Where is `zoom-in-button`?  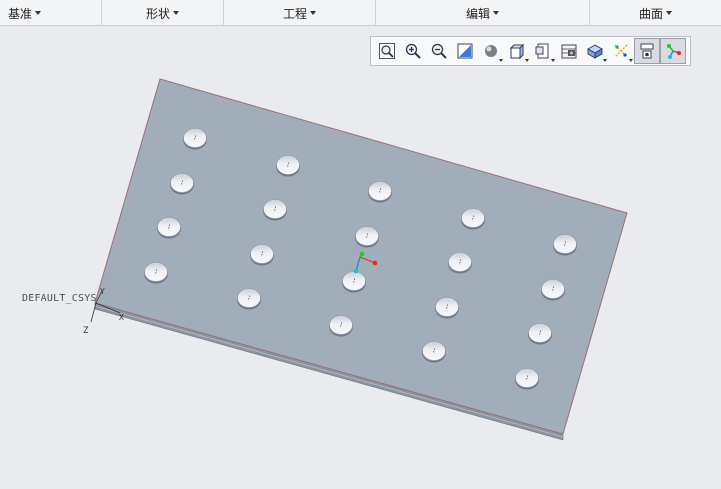
zoom-in-button is located at coordinates (413, 51).